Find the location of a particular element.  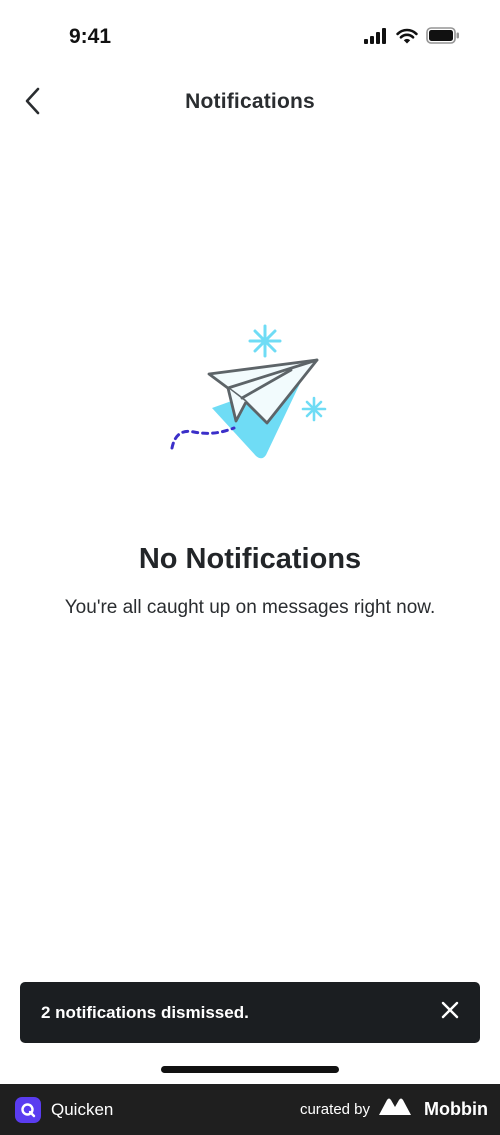

footer-brand: Mobbin is located at coordinates (456, 1109).